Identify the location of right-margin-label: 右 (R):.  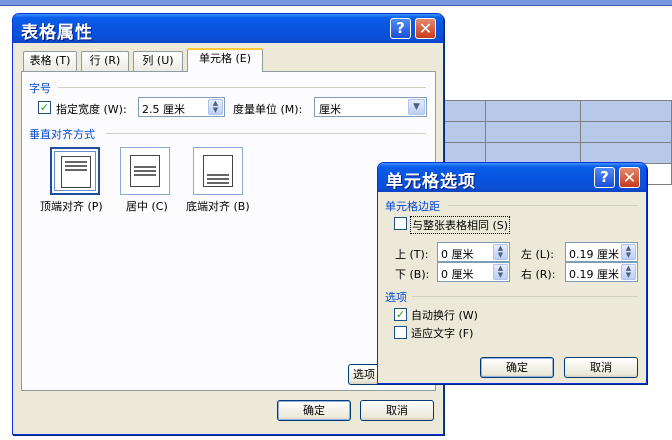
(538, 274).